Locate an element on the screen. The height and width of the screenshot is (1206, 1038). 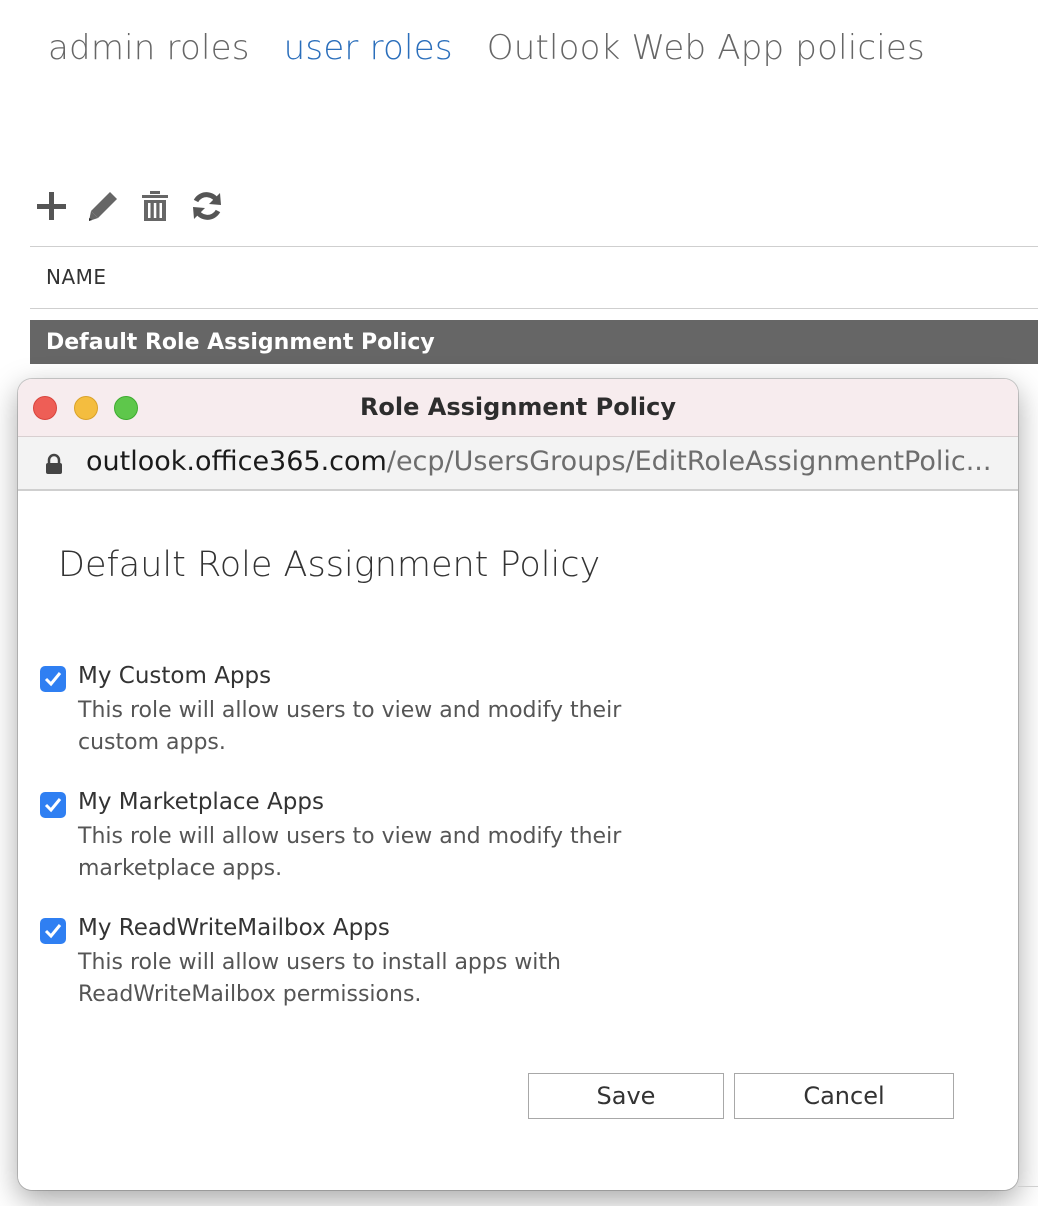
table-row: Default Role Assignment Policy is located at coordinates (534, 342).